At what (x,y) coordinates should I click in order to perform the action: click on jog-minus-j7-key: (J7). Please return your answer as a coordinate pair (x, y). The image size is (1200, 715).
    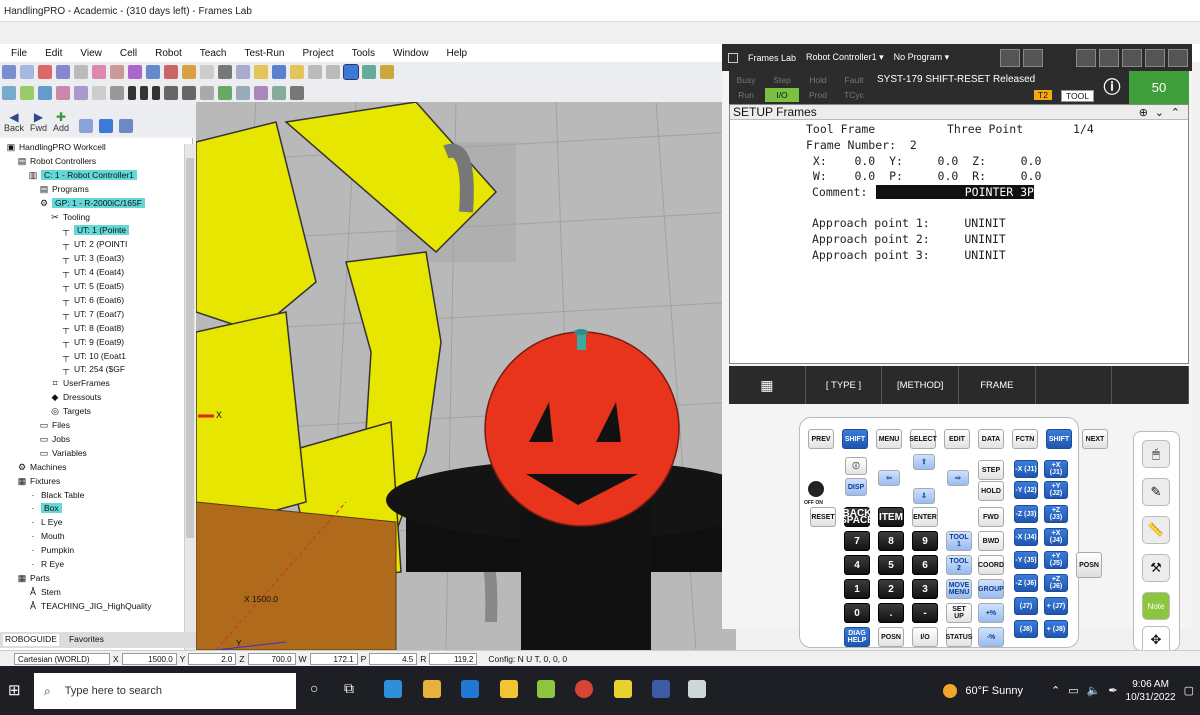
    Looking at the image, I should click on (1026, 606).